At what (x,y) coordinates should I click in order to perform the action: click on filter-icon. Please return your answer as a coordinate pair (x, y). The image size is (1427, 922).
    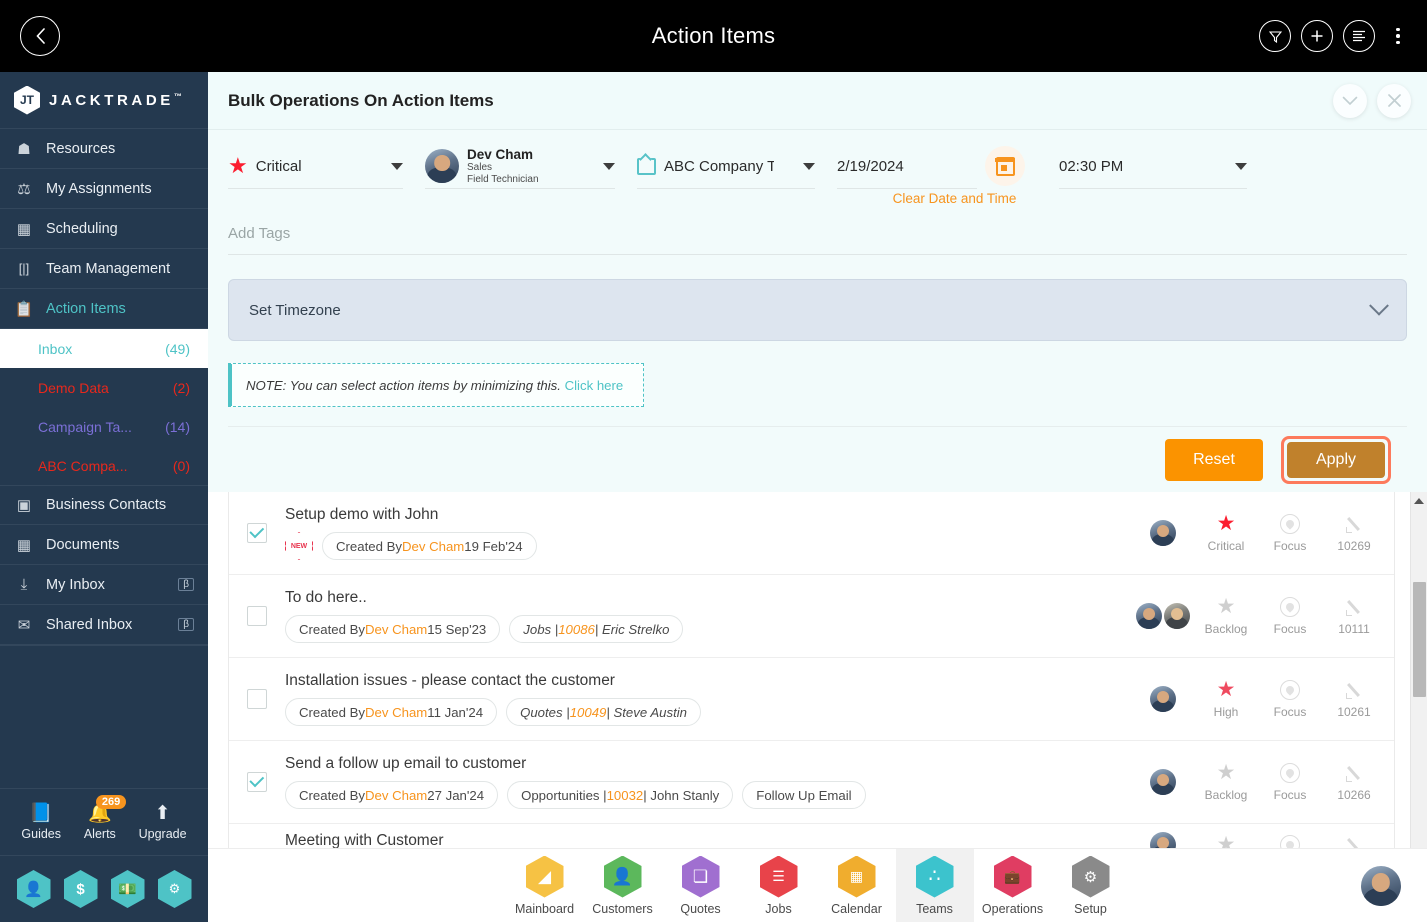
    Looking at the image, I should click on (1275, 36).